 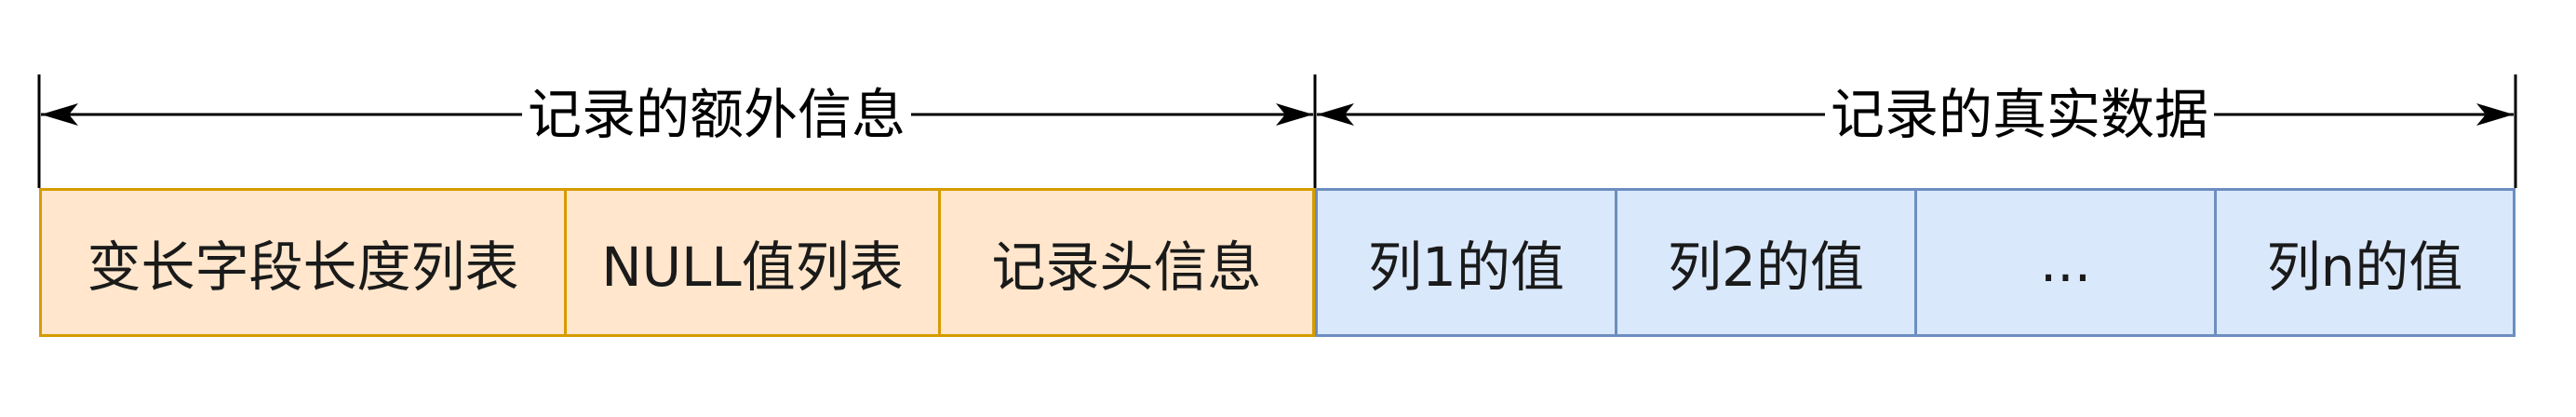 What do you see at coordinates (303, 262) in the screenshot?
I see `variable-length-field-list-cell: 变长字段长度列表` at bounding box center [303, 262].